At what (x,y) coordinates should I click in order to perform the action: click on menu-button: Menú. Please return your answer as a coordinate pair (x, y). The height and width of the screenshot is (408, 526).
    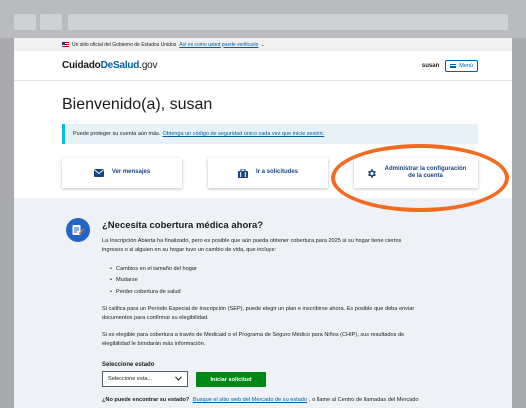
    Looking at the image, I should click on (461, 65).